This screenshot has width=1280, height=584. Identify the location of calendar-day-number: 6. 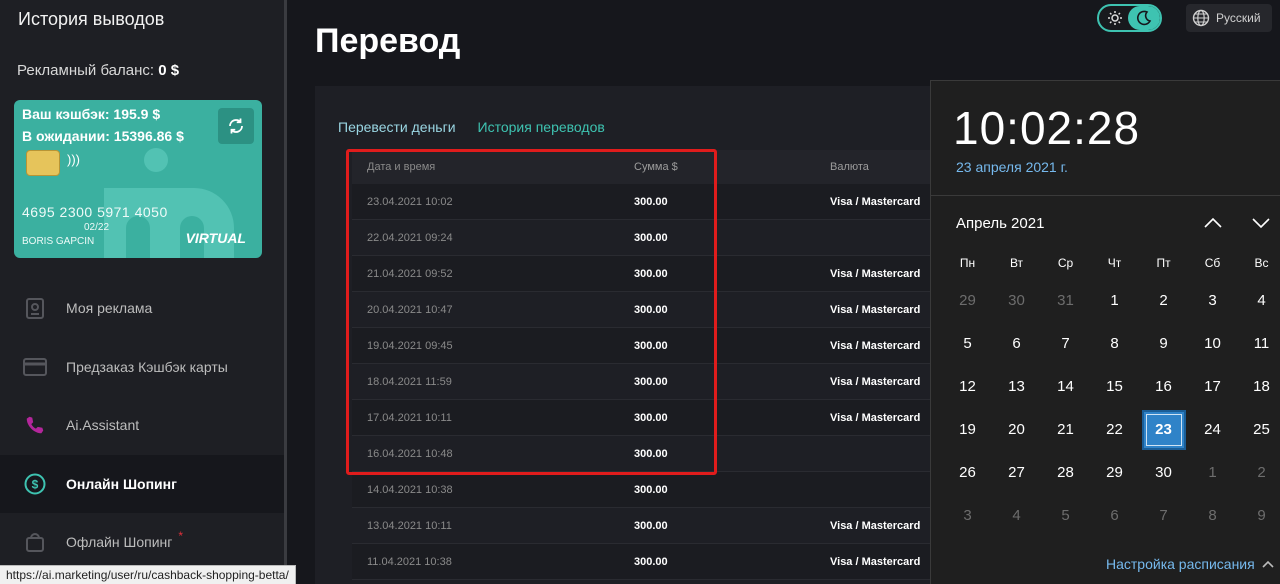
(1114, 515).